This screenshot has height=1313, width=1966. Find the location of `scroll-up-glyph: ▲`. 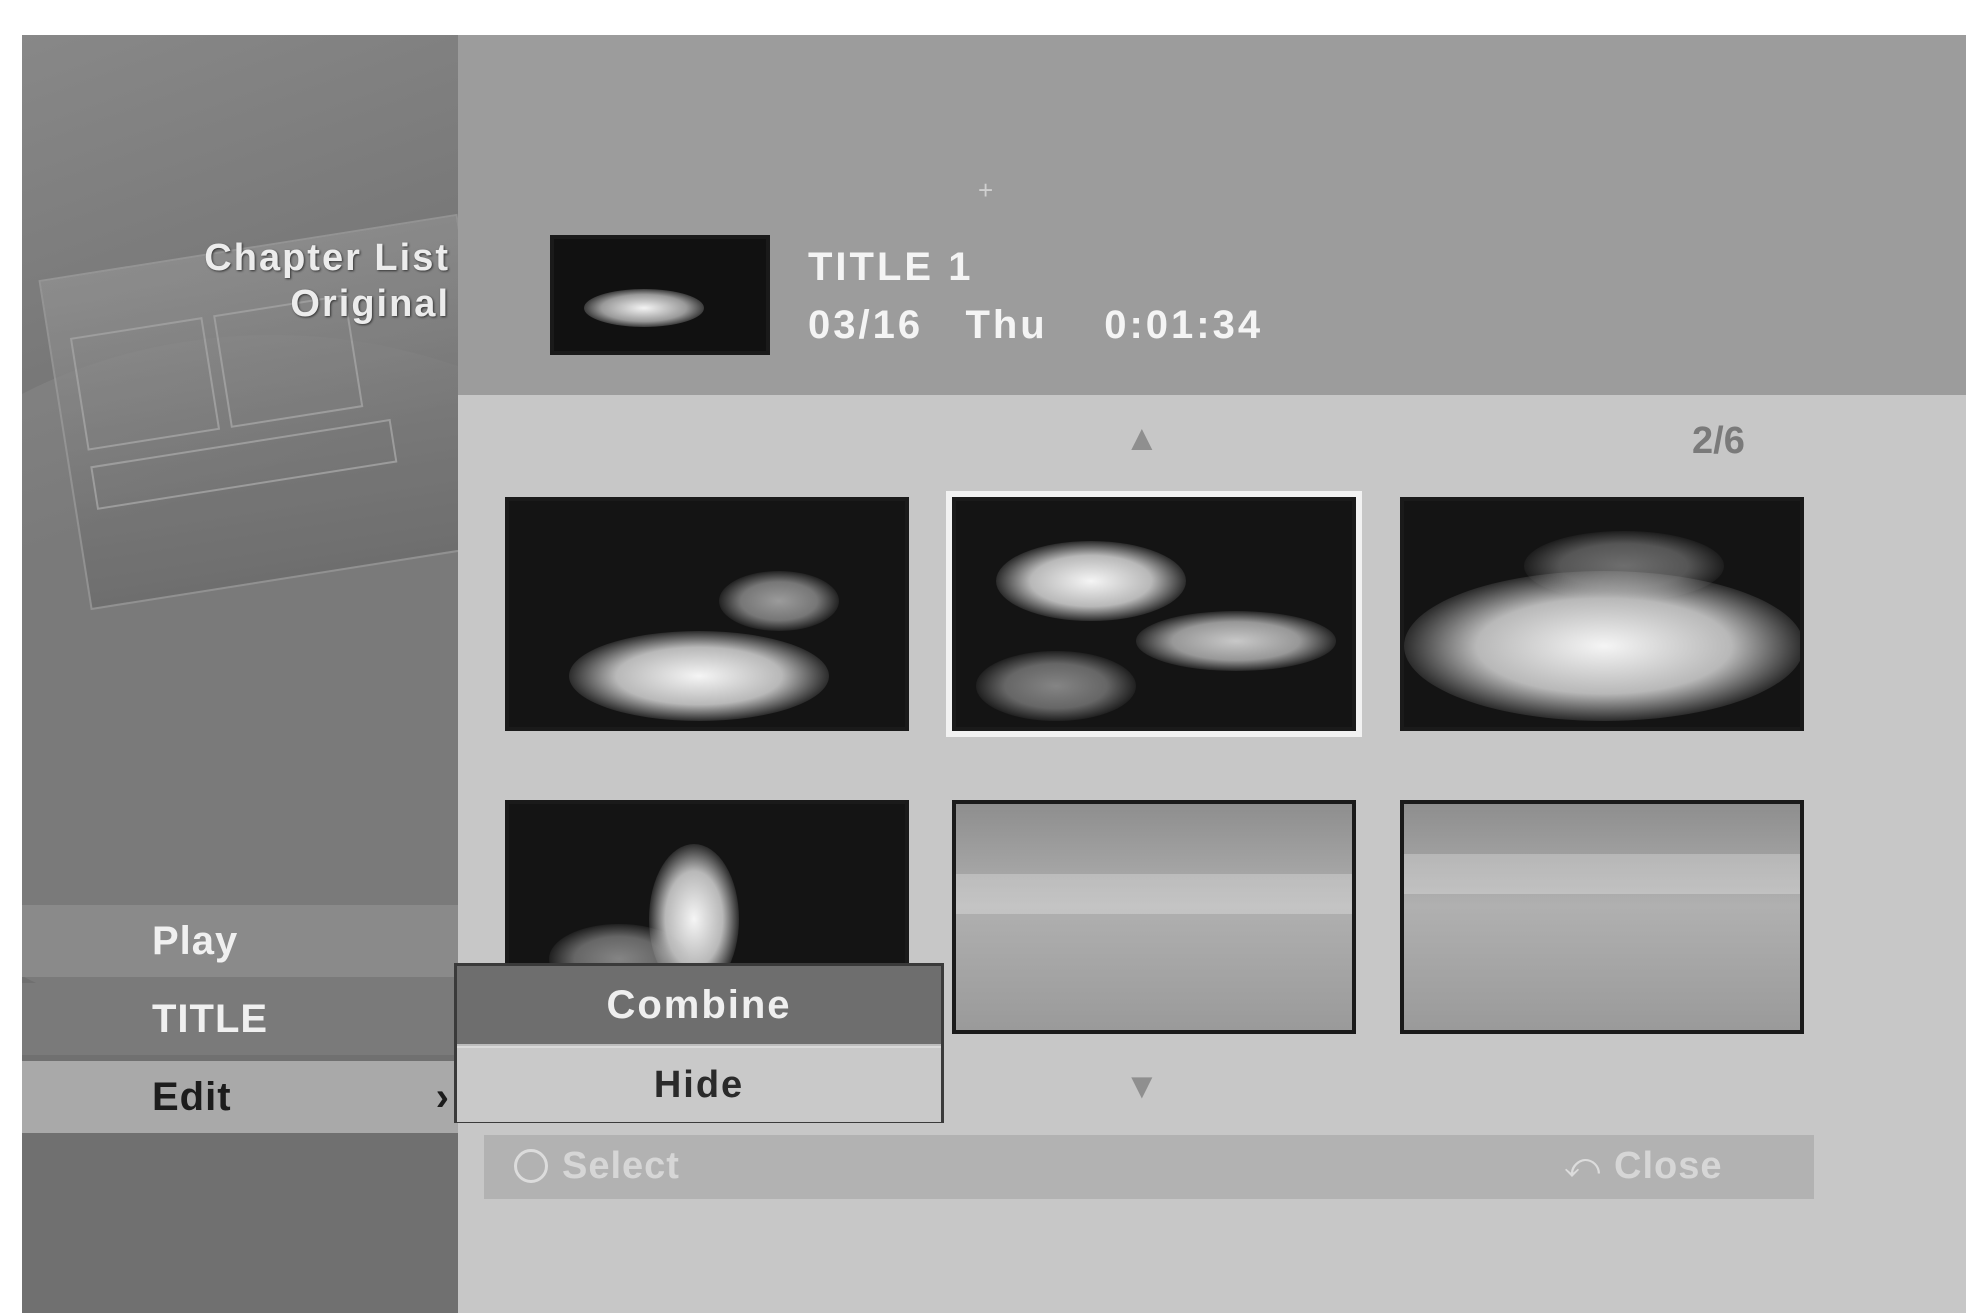

scroll-up-glyph: ▲ is located at coordinates (1142, 437).